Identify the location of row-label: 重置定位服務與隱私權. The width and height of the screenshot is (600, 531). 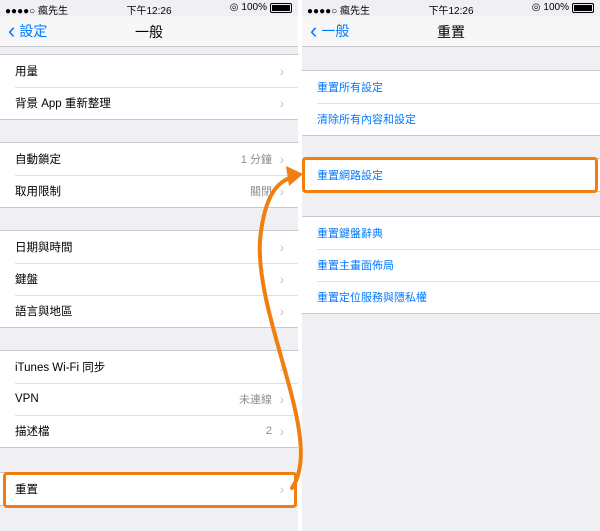
(372, 298).